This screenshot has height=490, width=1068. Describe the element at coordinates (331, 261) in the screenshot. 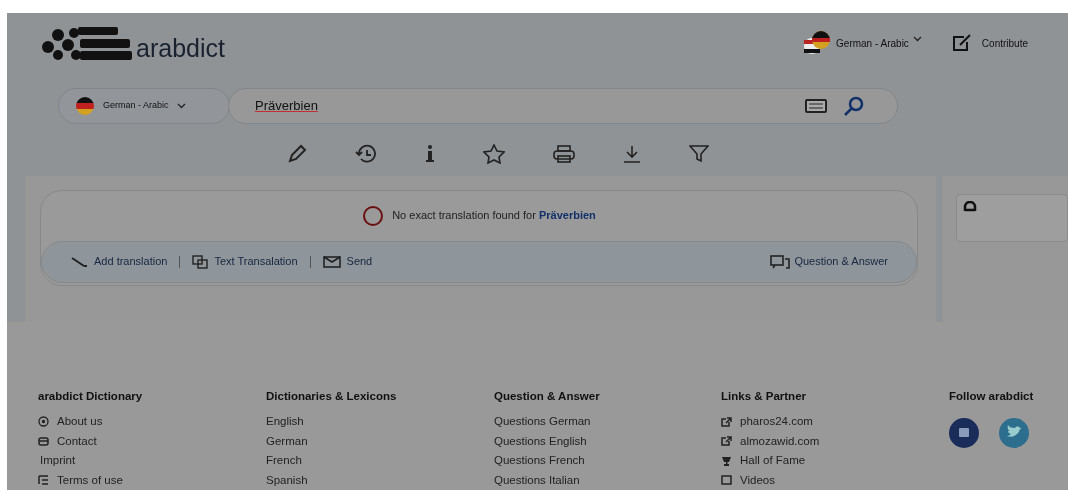

I see `mail-icon` at that location.